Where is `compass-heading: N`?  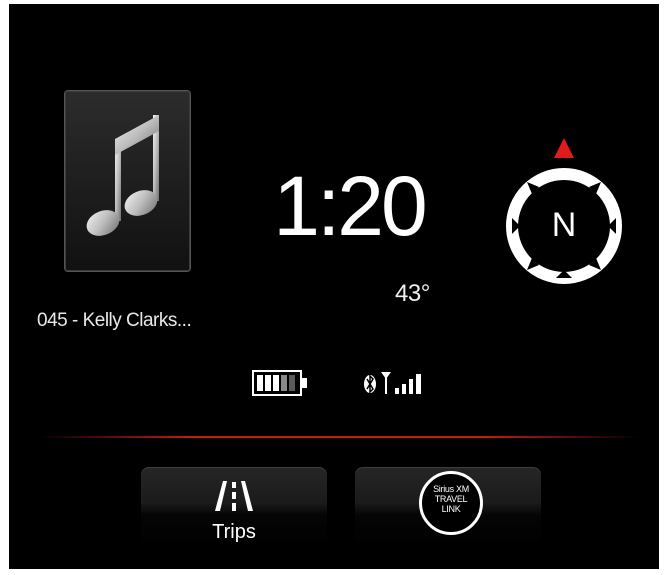 compass-heading: N is located at coordinates (564, 225).